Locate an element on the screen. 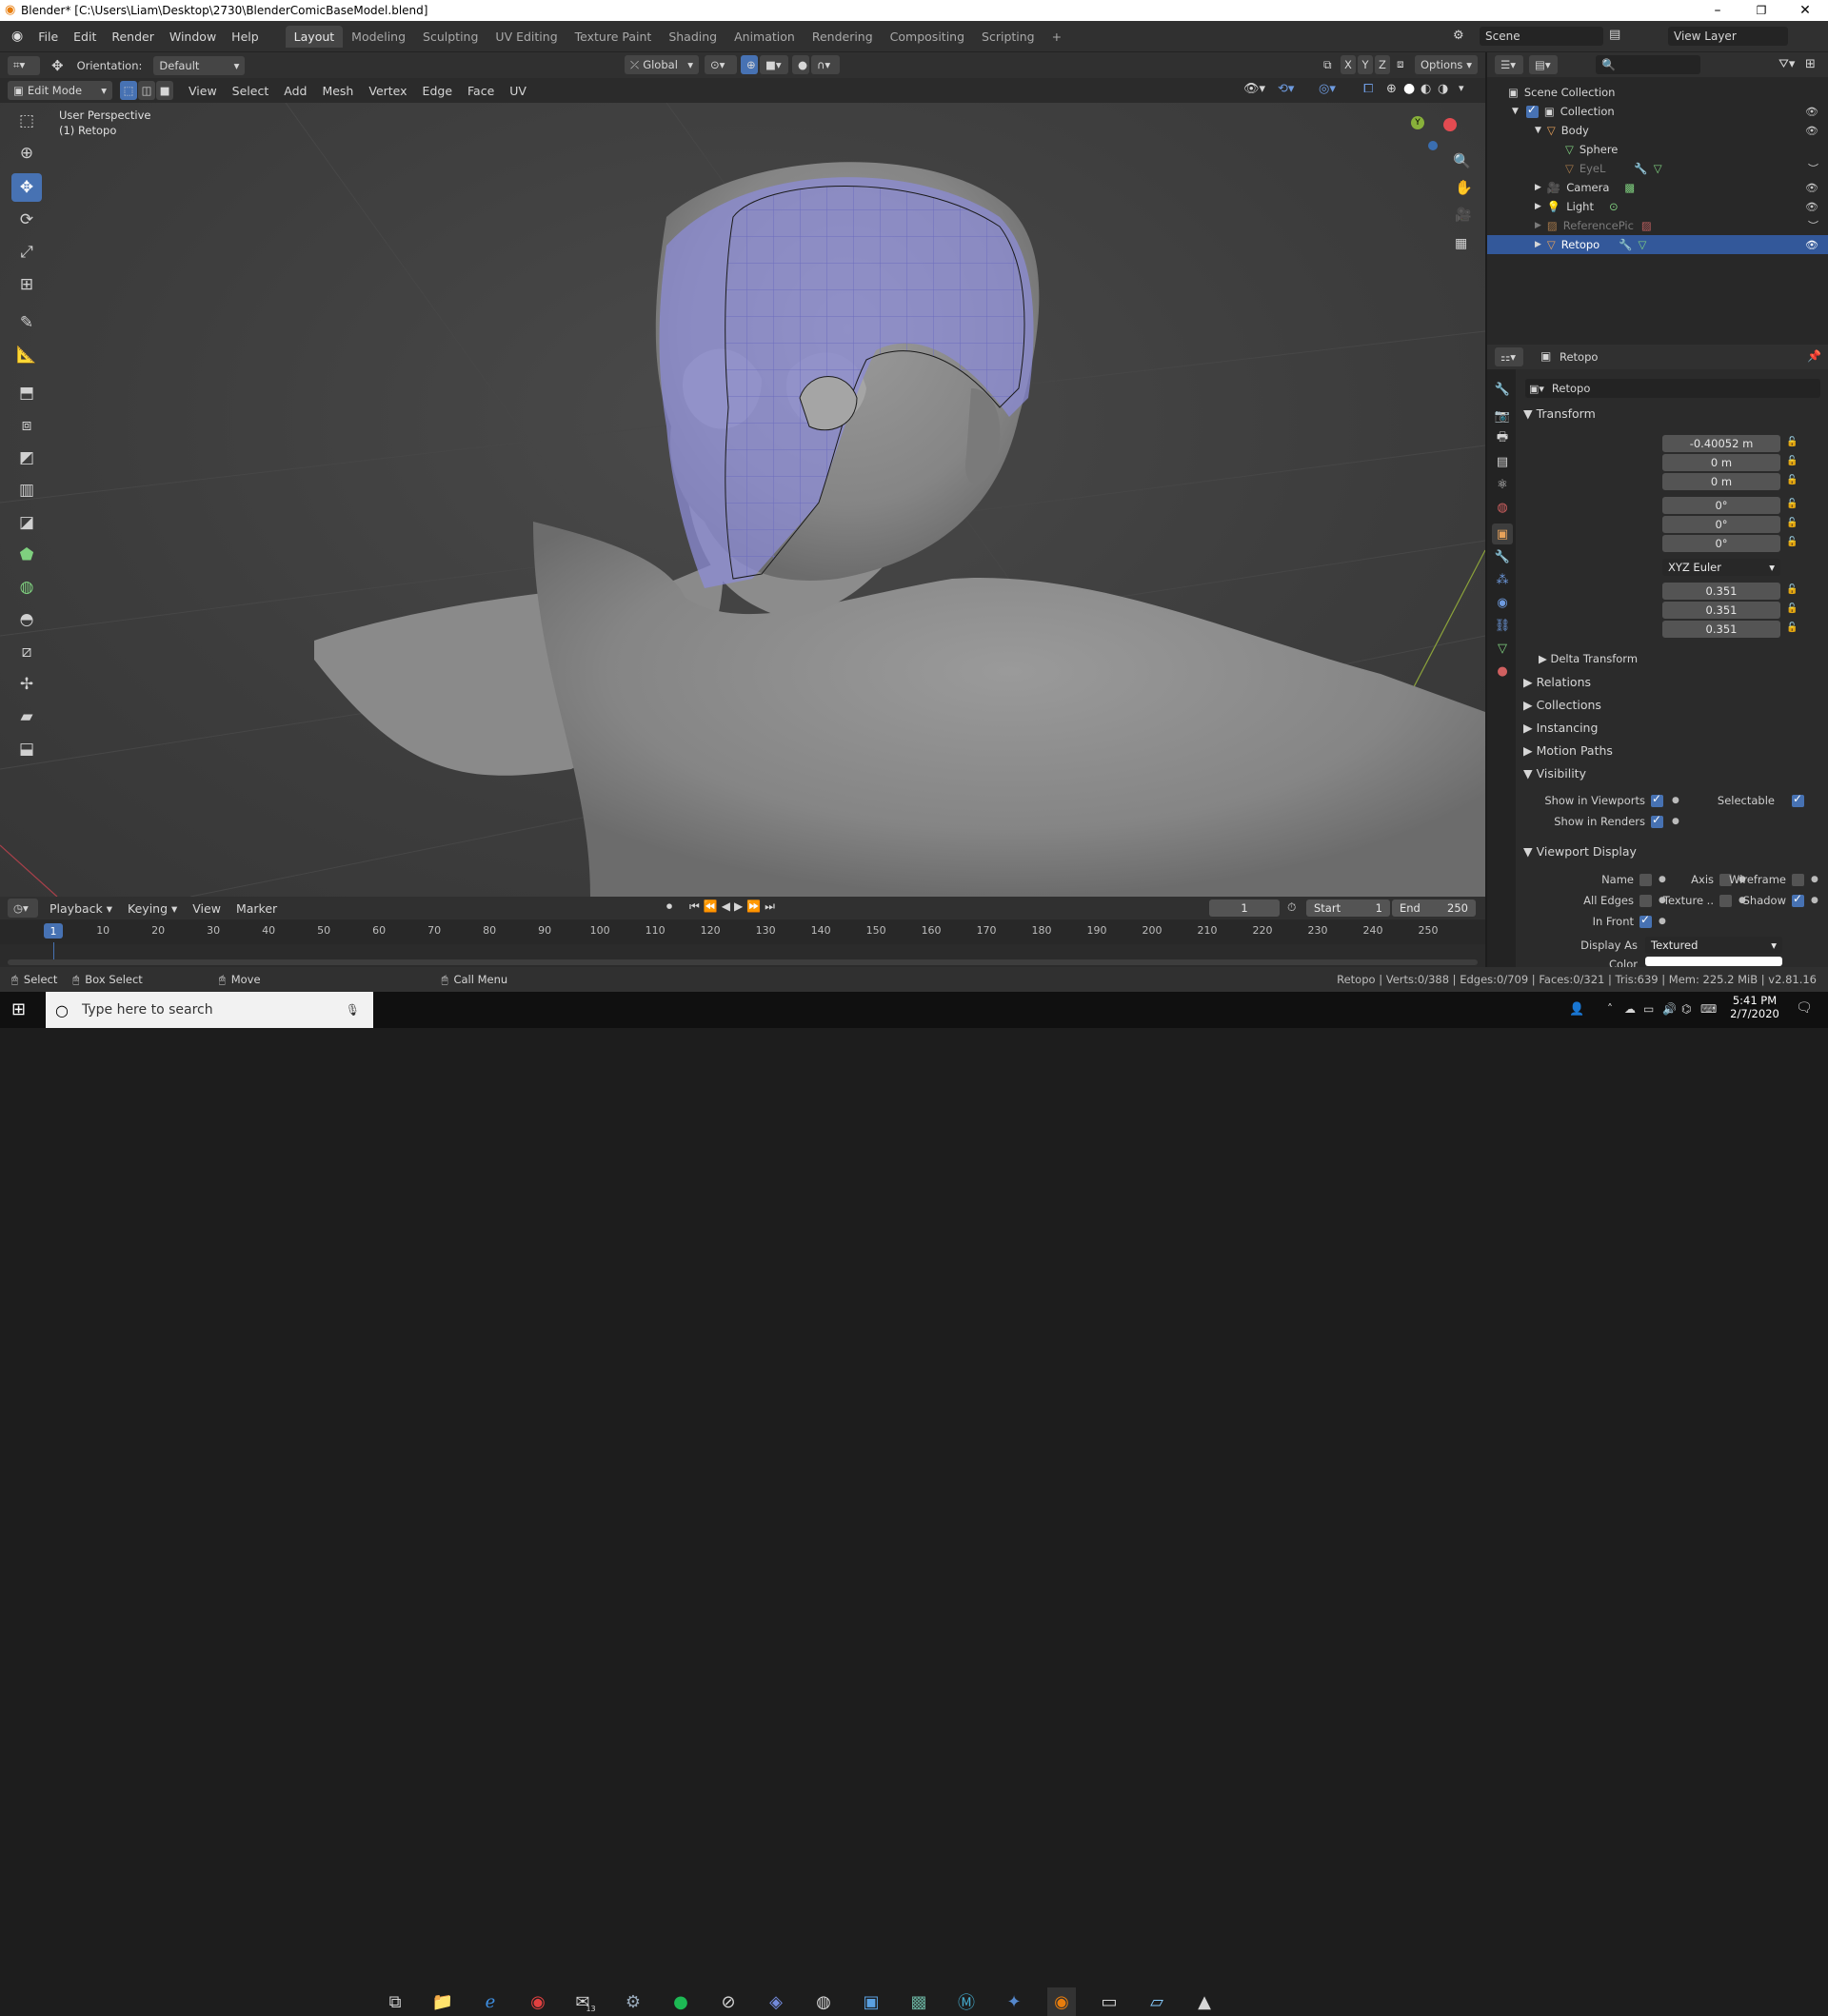  material-tab-icon: ● is located at coordinates (1502, 671).